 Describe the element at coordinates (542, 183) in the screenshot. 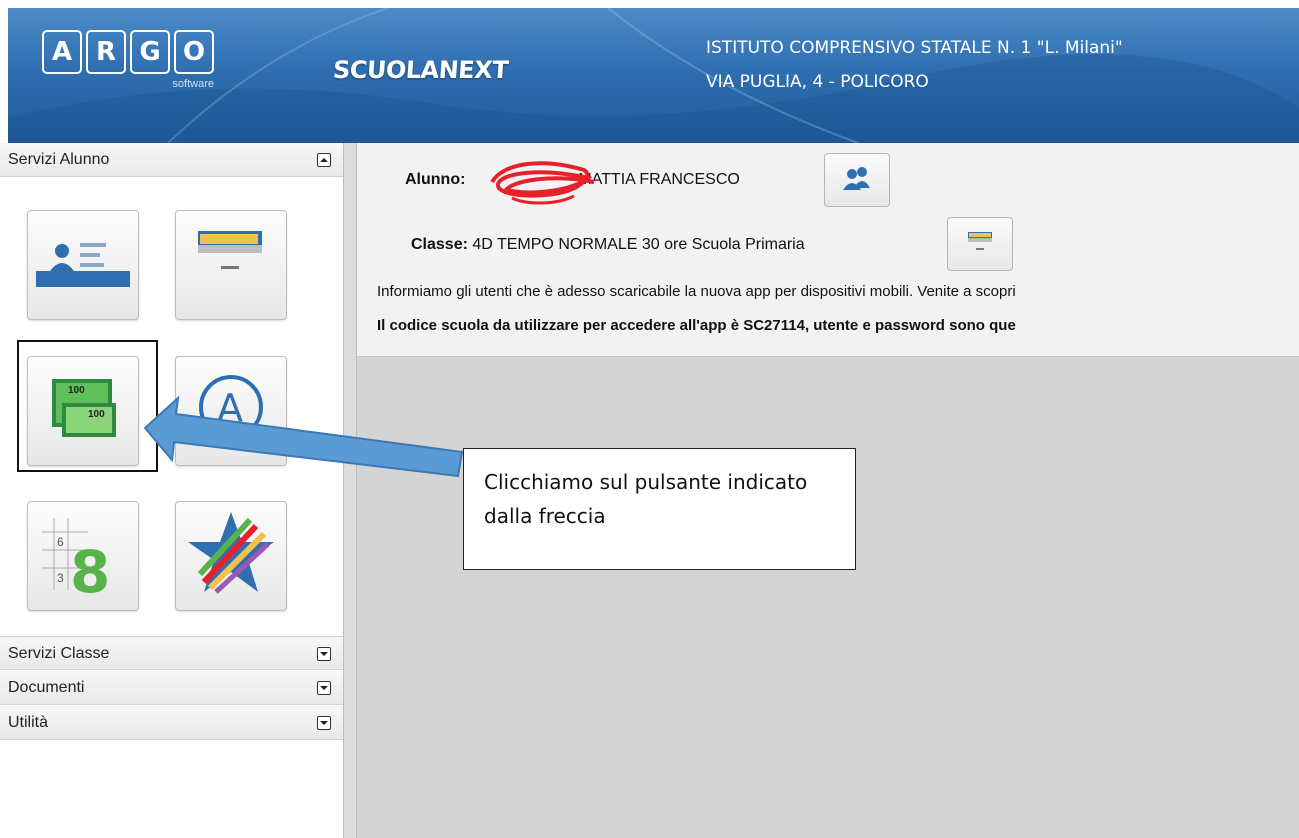

I see `redaction-scribble` at that location.